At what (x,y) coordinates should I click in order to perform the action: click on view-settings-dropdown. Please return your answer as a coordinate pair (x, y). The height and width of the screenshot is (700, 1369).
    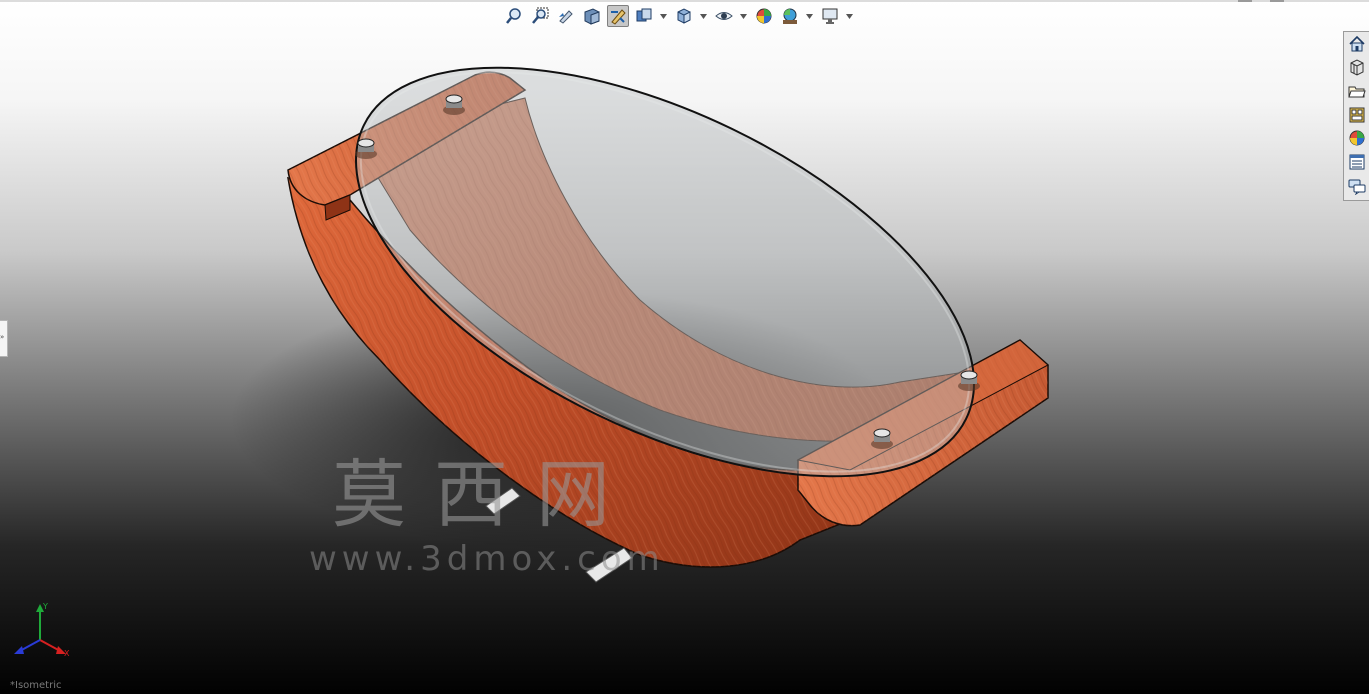
    Looking at the image, I should click on (849, 16).